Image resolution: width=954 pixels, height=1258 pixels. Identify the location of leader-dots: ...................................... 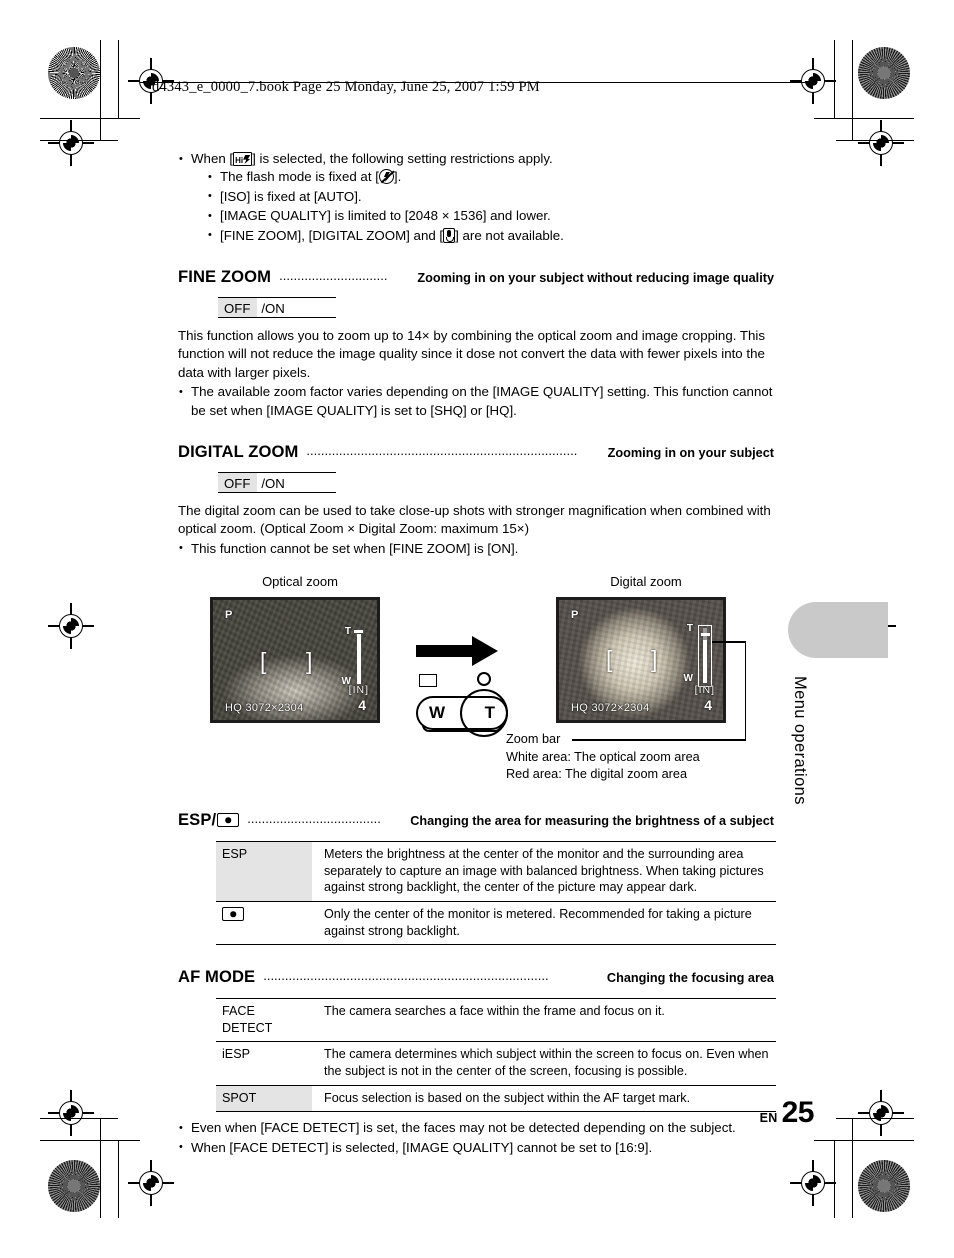
(314, 819).